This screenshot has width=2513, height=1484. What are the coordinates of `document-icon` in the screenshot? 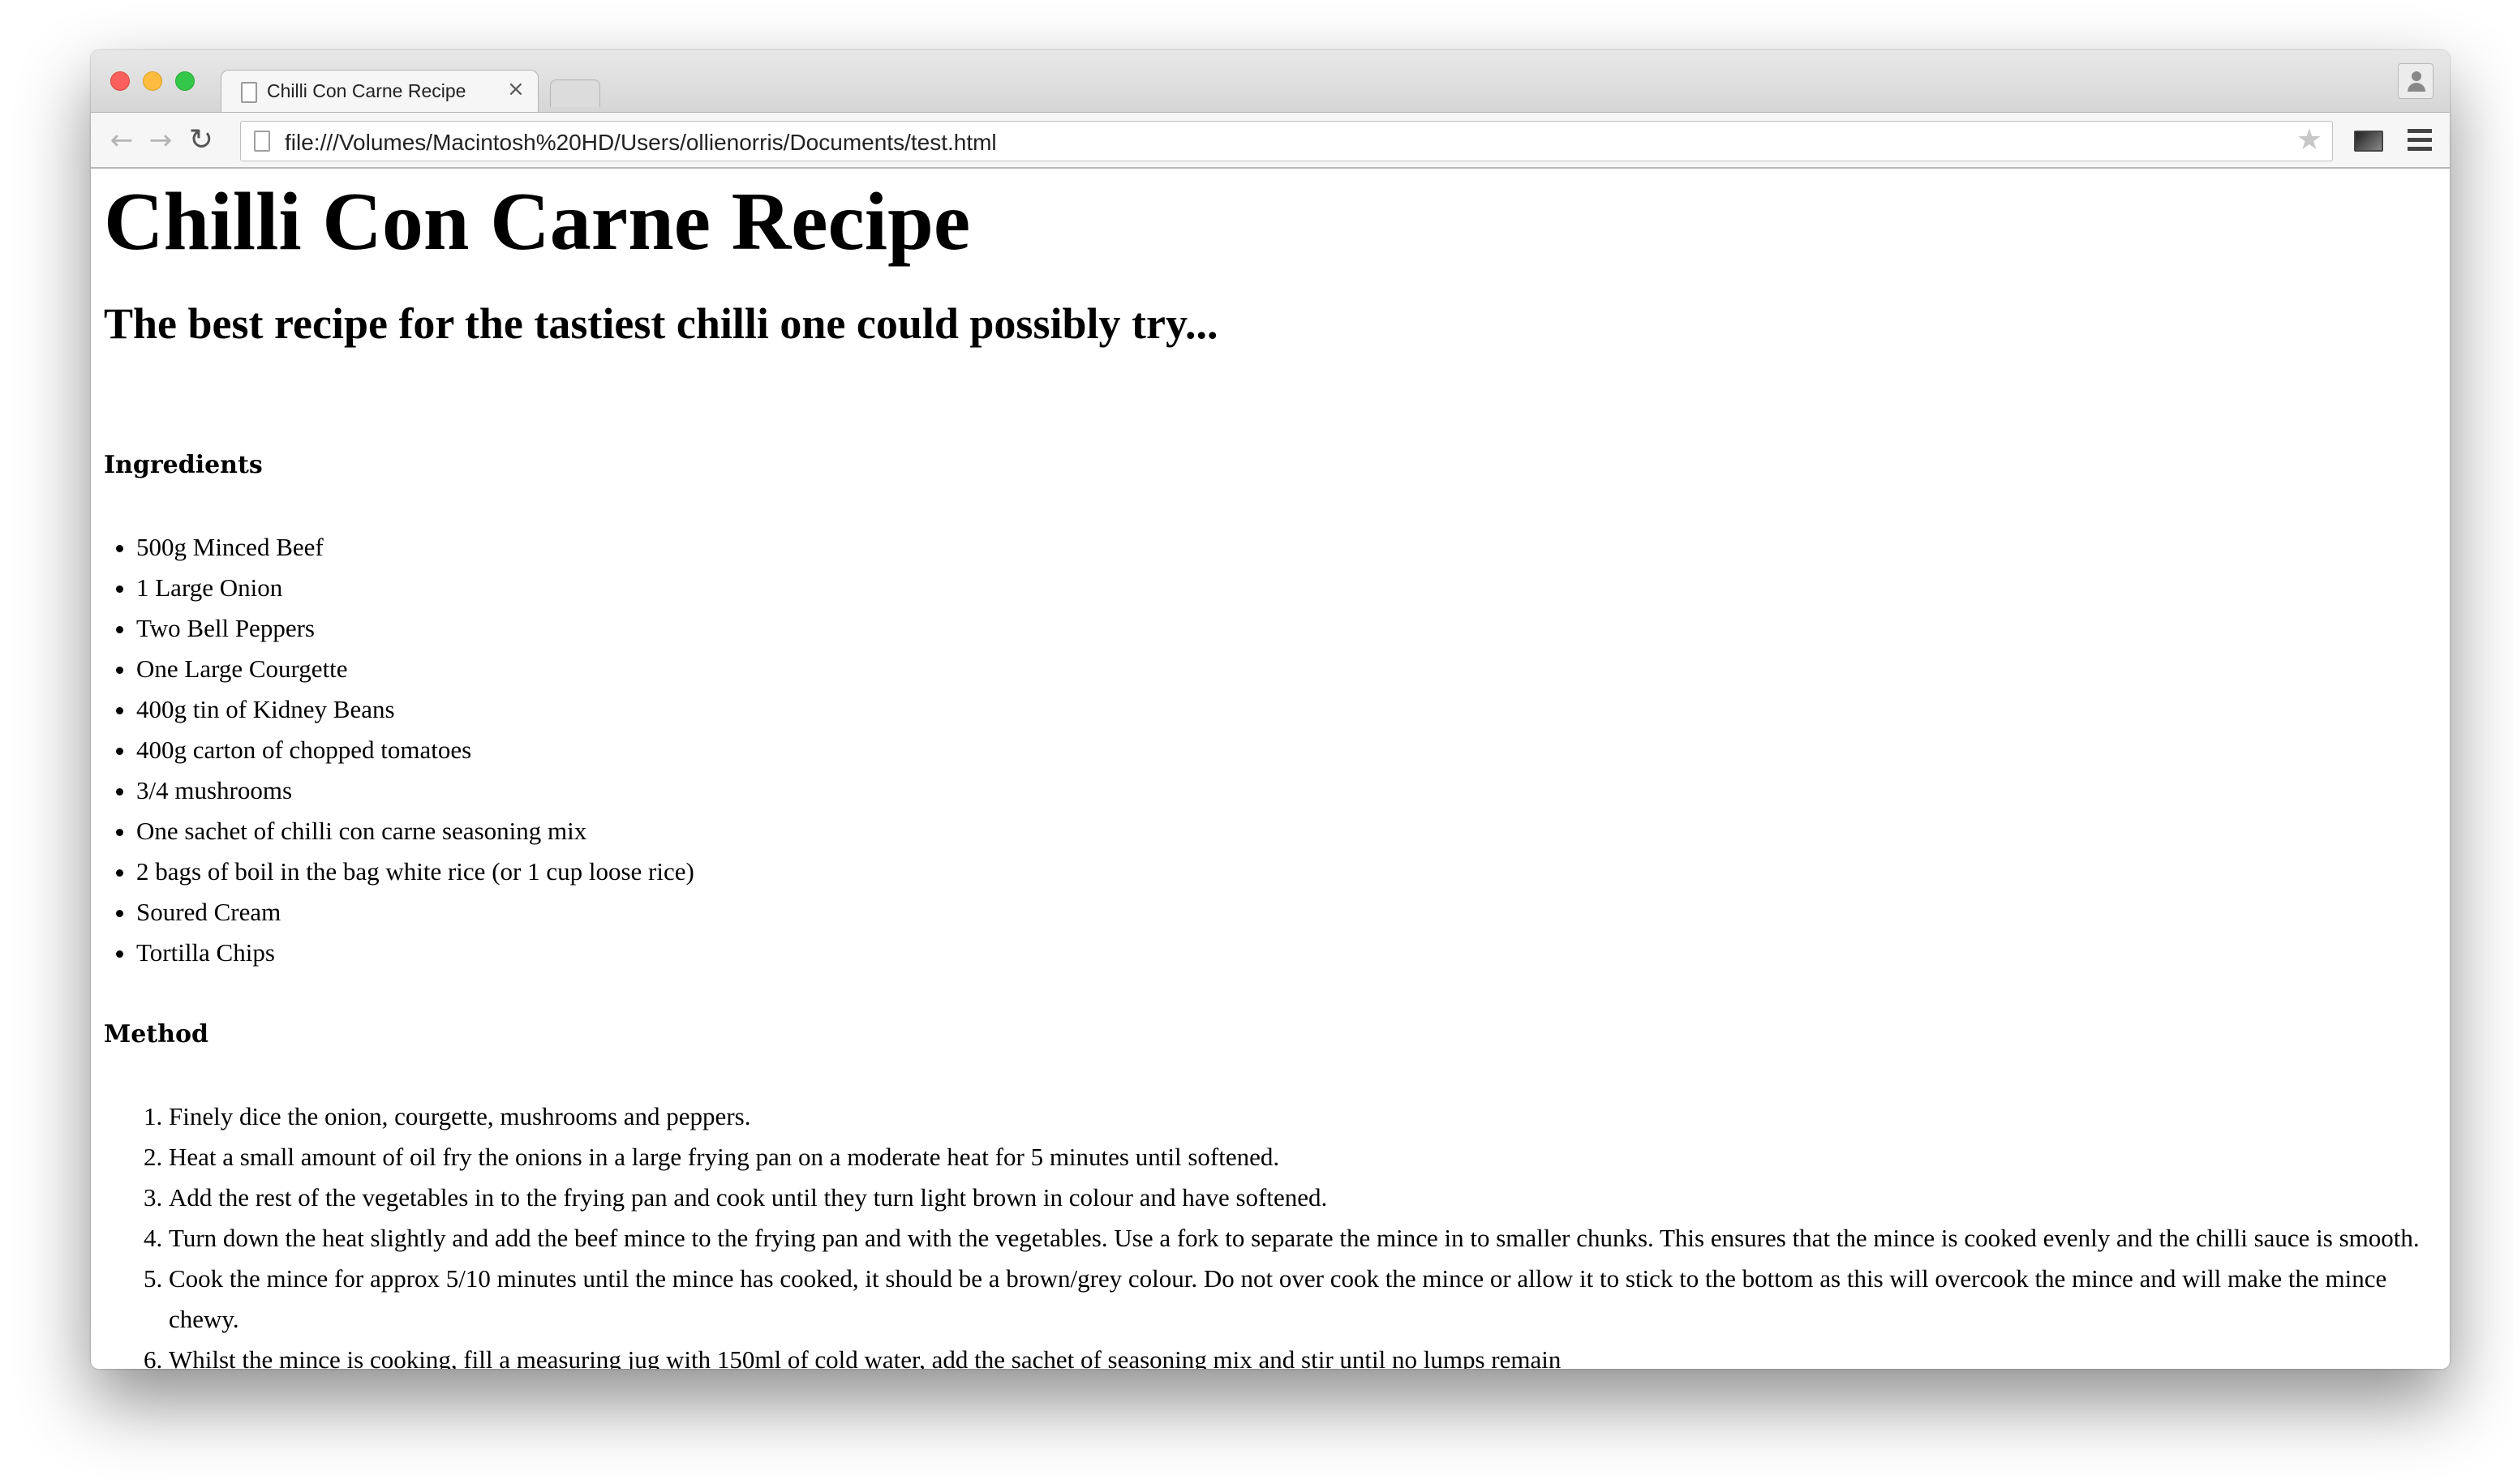 It's located at (249, 92).